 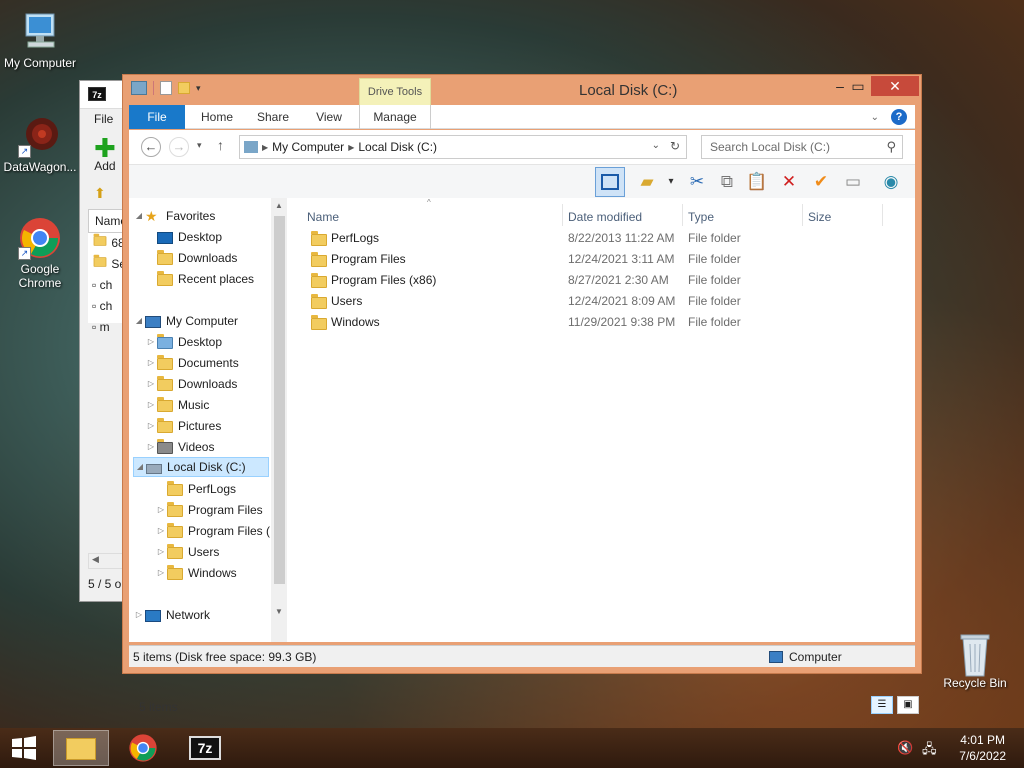 I want to click on tree-item-recent-places: Recent places, so click(x=199, y=279).